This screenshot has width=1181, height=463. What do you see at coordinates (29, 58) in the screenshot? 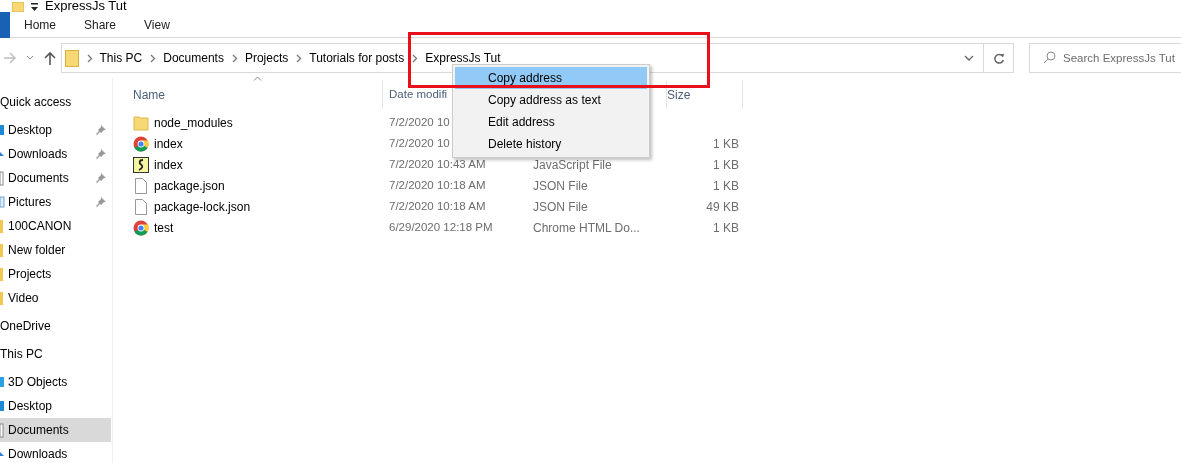
I see `chevron-down-icon` at bounding box center [29, 58].